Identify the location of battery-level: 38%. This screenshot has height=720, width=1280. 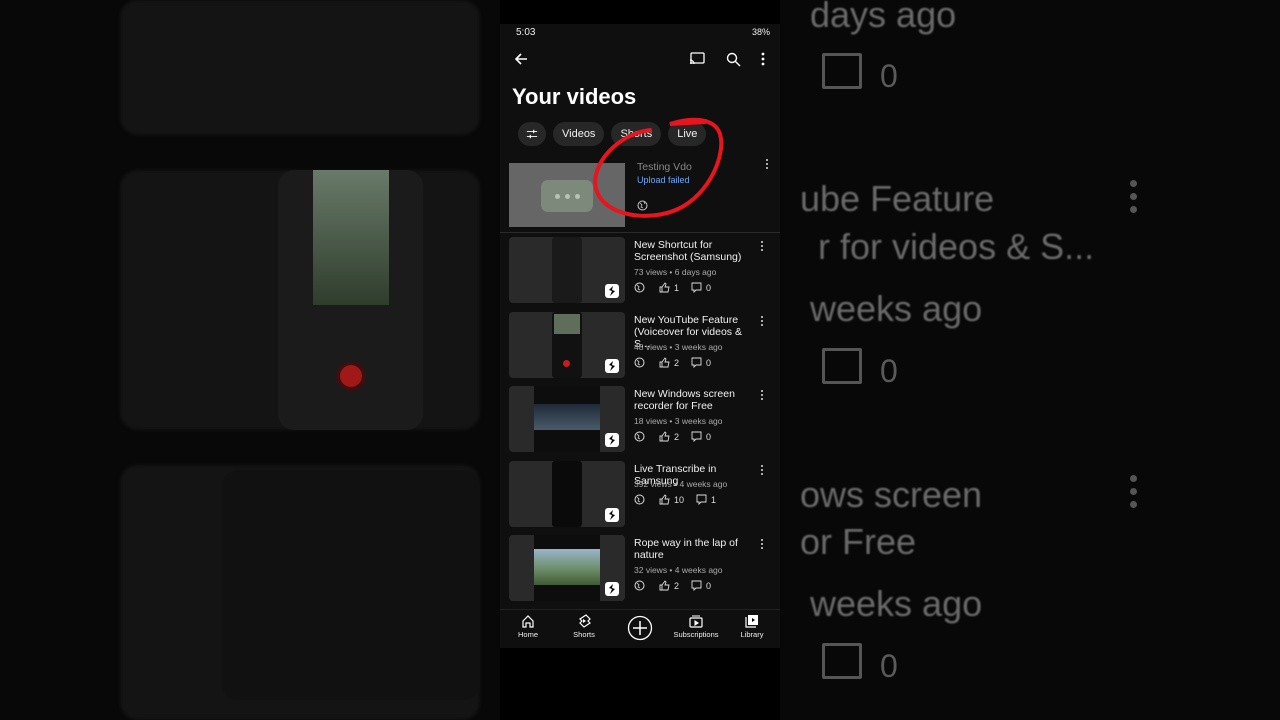
(760, 32).